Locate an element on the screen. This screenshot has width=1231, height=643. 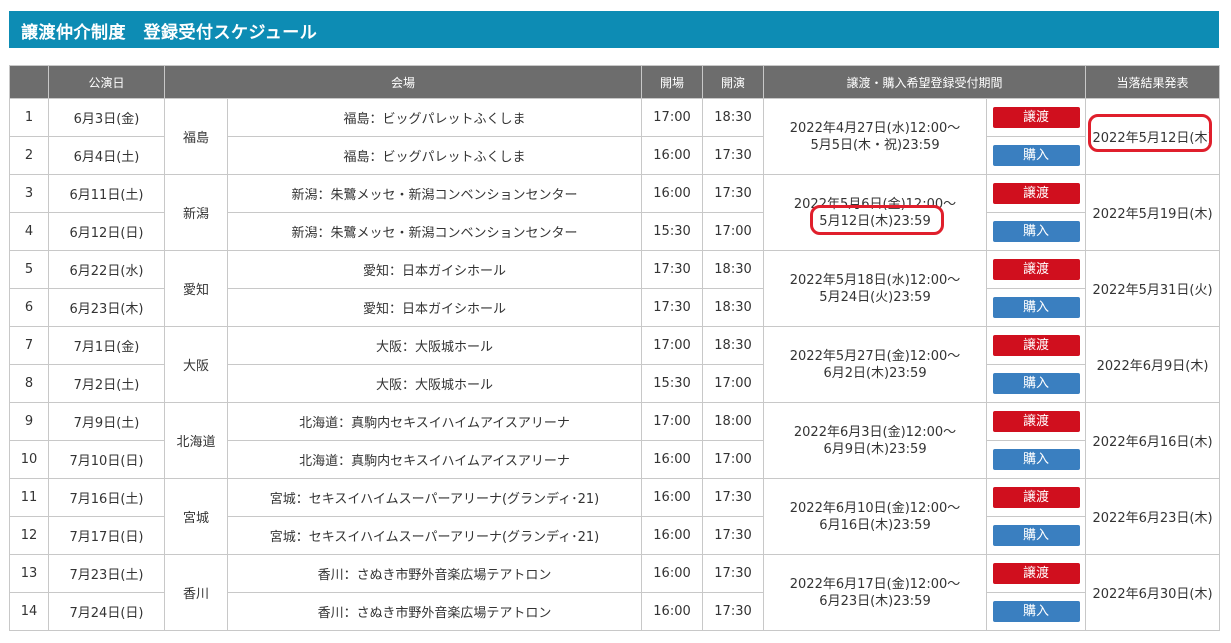
venue-name: 香川：さぬき市野外音楽広場テアトロン is located at coordinates (434, 611).